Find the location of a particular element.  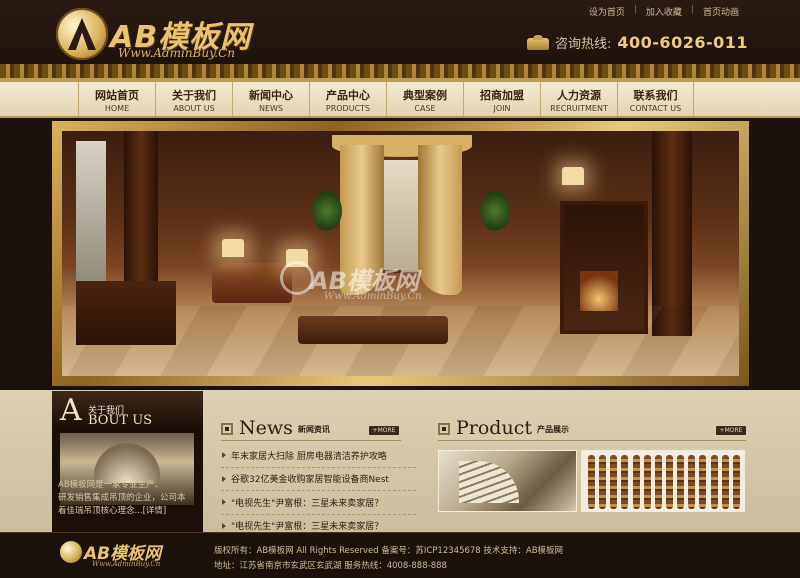

about-header: A 关于我们 BOUT US is located at coordinates (127, 410).